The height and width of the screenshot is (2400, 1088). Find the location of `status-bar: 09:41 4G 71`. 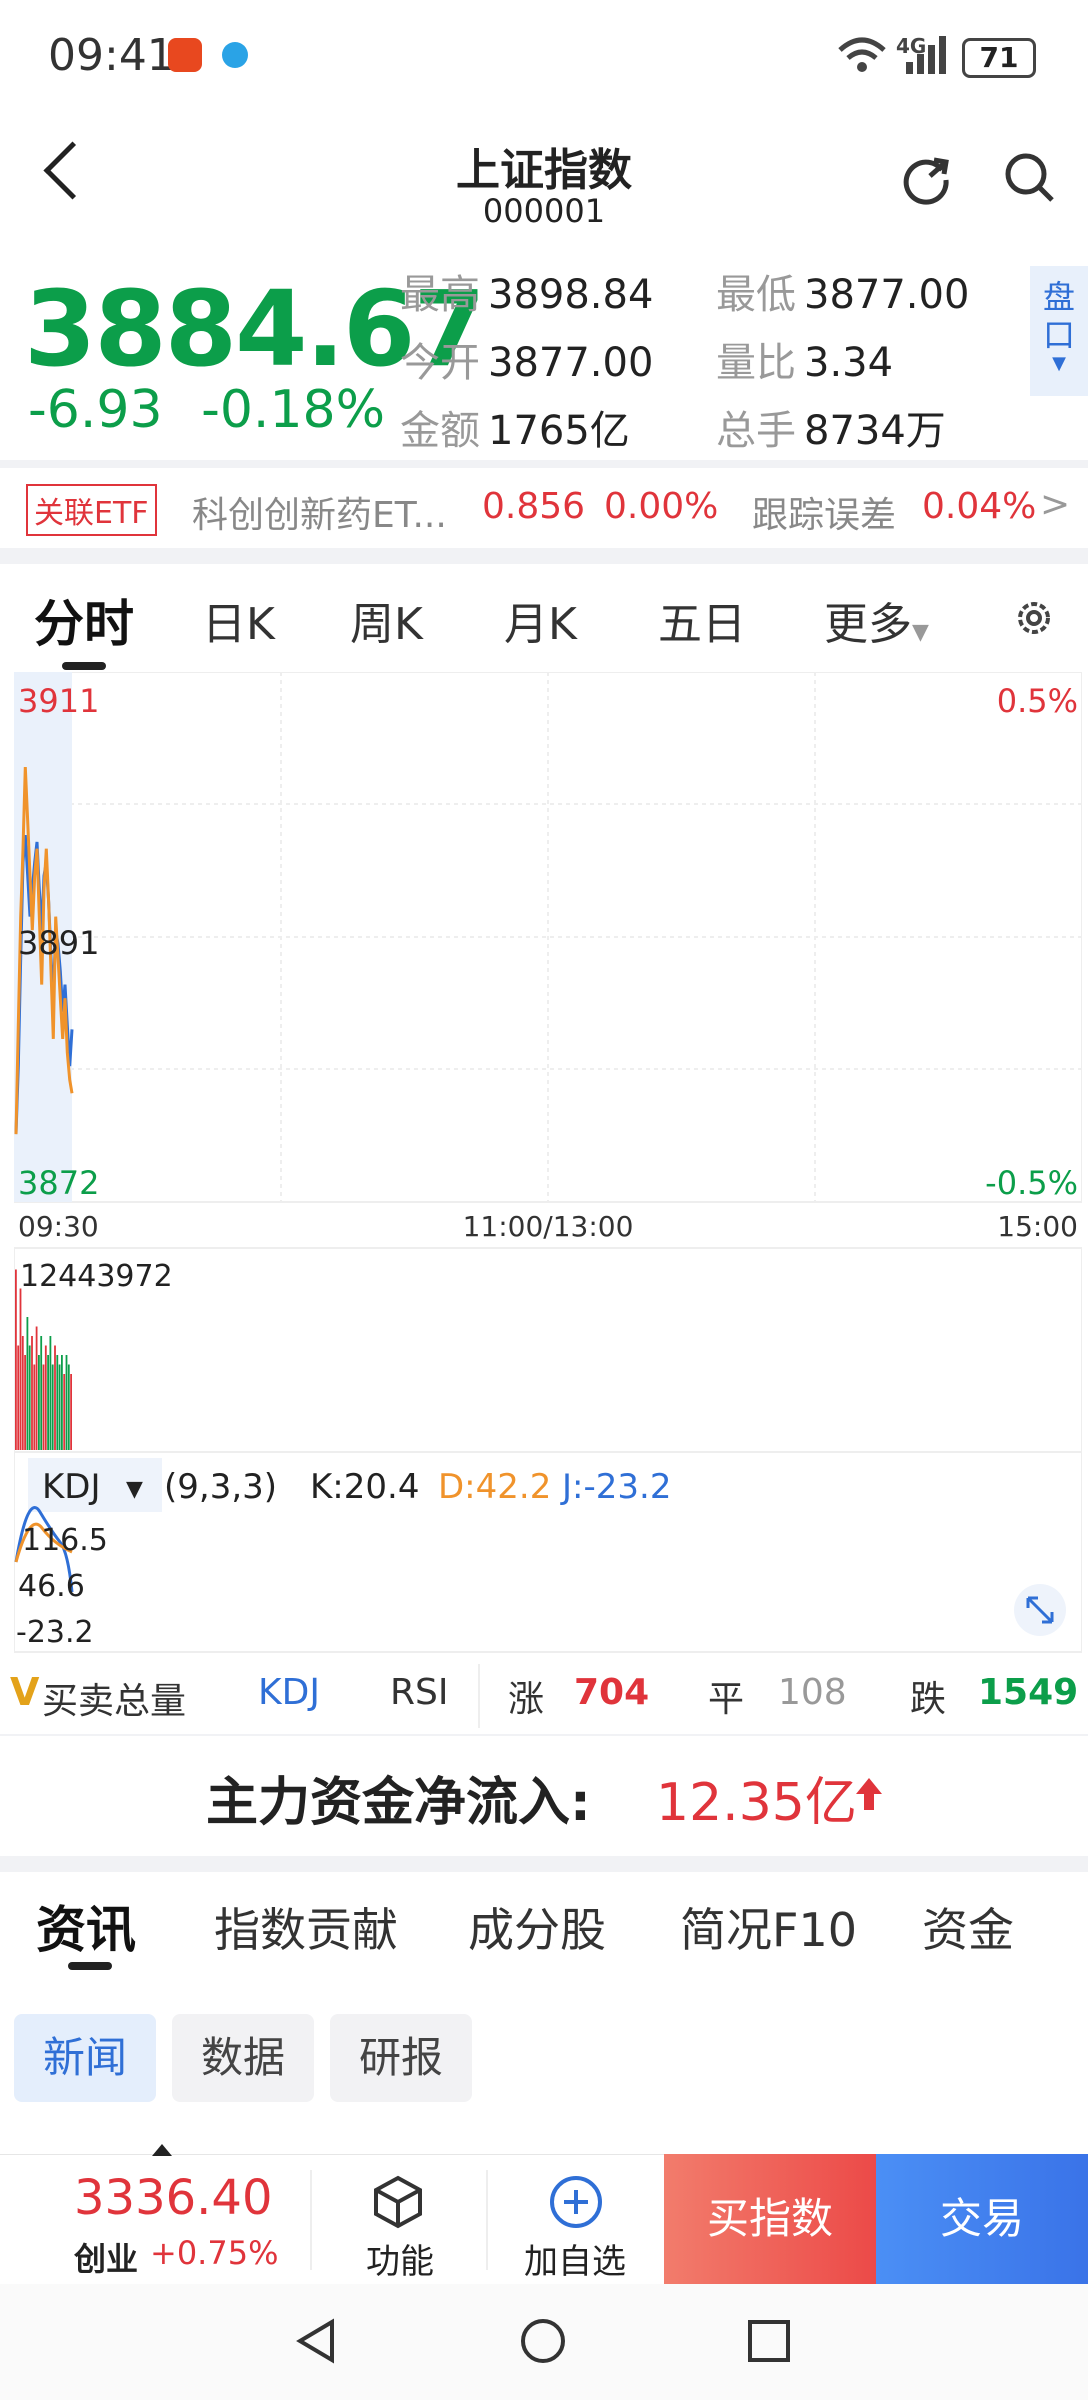

status-bar: 09:41 4G 71 is located at coordinates (544, 55).